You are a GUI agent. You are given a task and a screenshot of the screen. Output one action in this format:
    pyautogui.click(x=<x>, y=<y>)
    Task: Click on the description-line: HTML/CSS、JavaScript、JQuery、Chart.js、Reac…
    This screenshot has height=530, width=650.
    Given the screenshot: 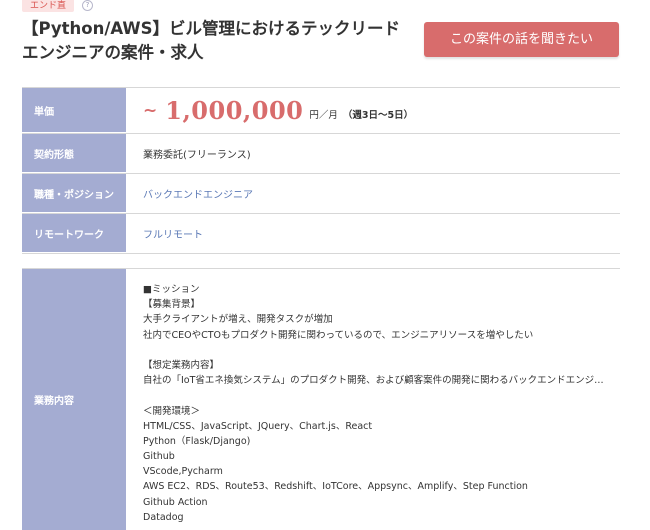 What is the action you would take?
    pyautogui.click(x=258, y=426)
    